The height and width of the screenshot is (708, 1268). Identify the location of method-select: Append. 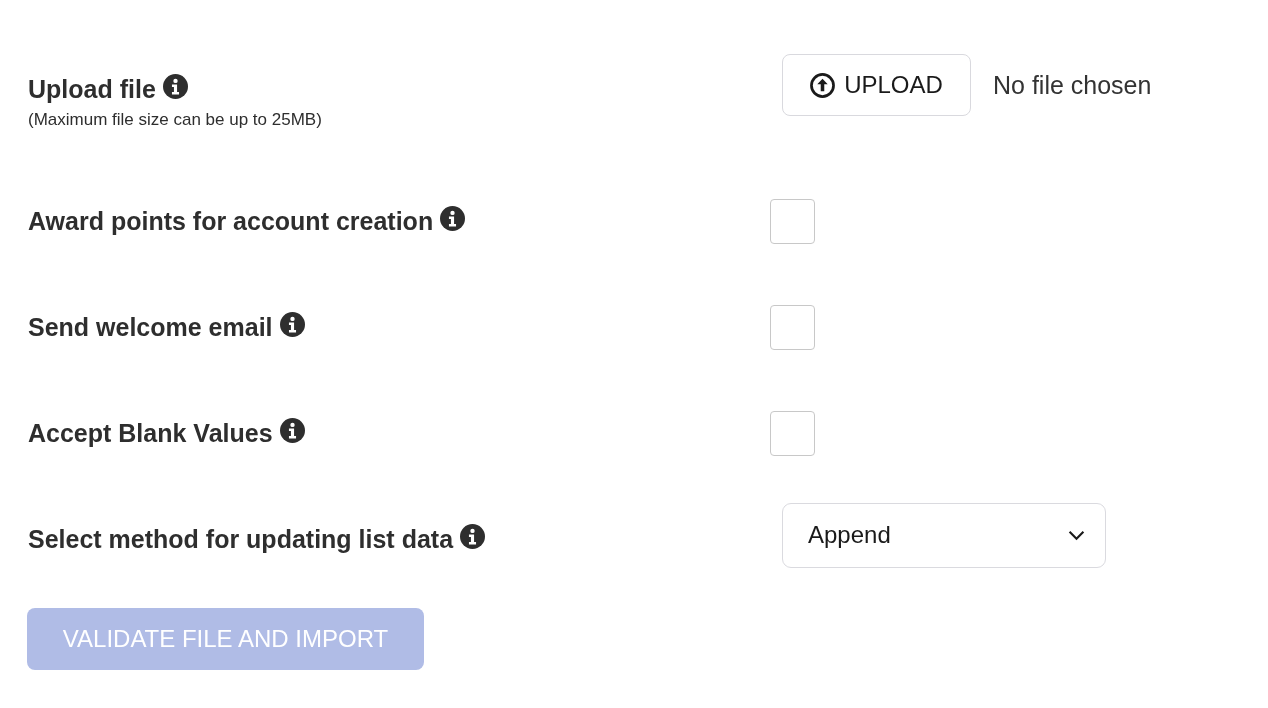
(944, 535).